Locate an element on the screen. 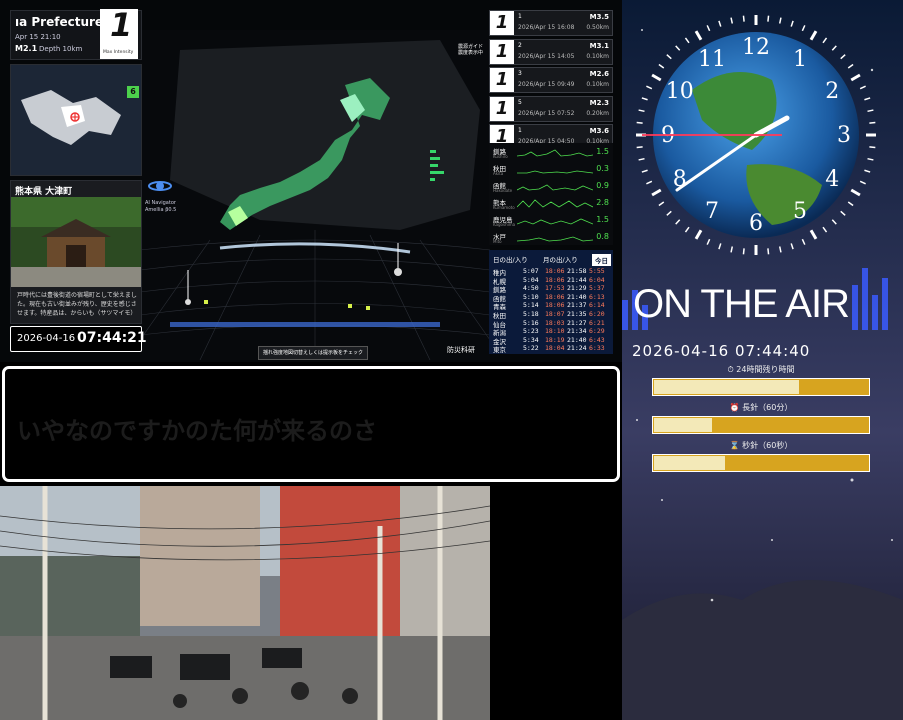 The height and width of the screenshot is (720, 903). sun-time: 6:20 is located at coordinates (597, 314).